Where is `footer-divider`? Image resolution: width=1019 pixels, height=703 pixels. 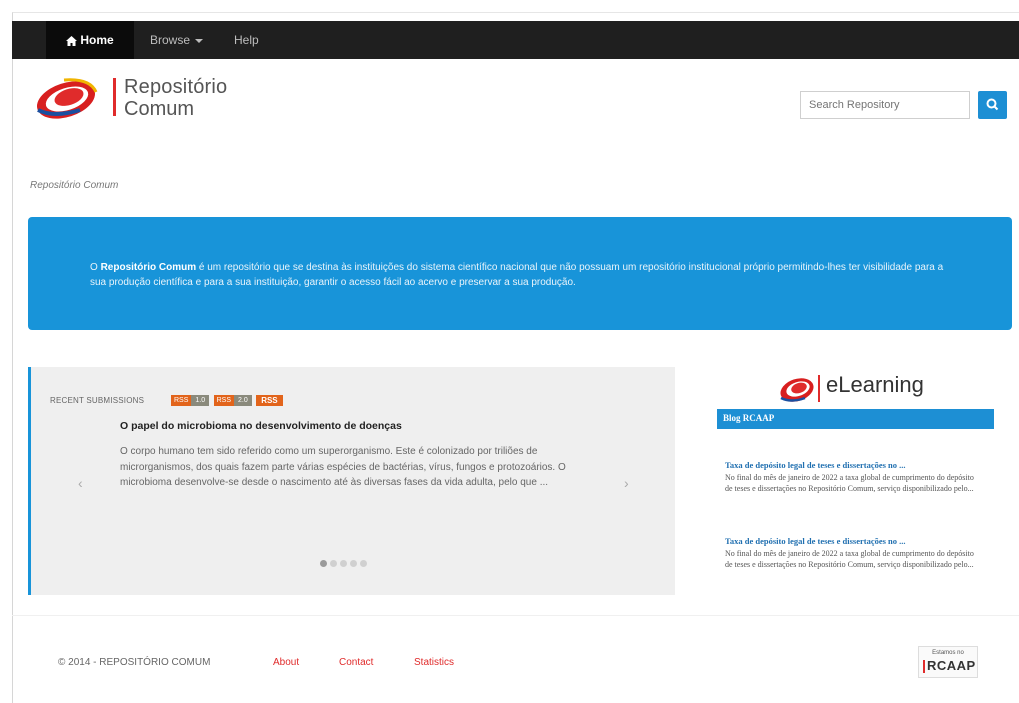 footer-divider is located at coordinates (515, 615).